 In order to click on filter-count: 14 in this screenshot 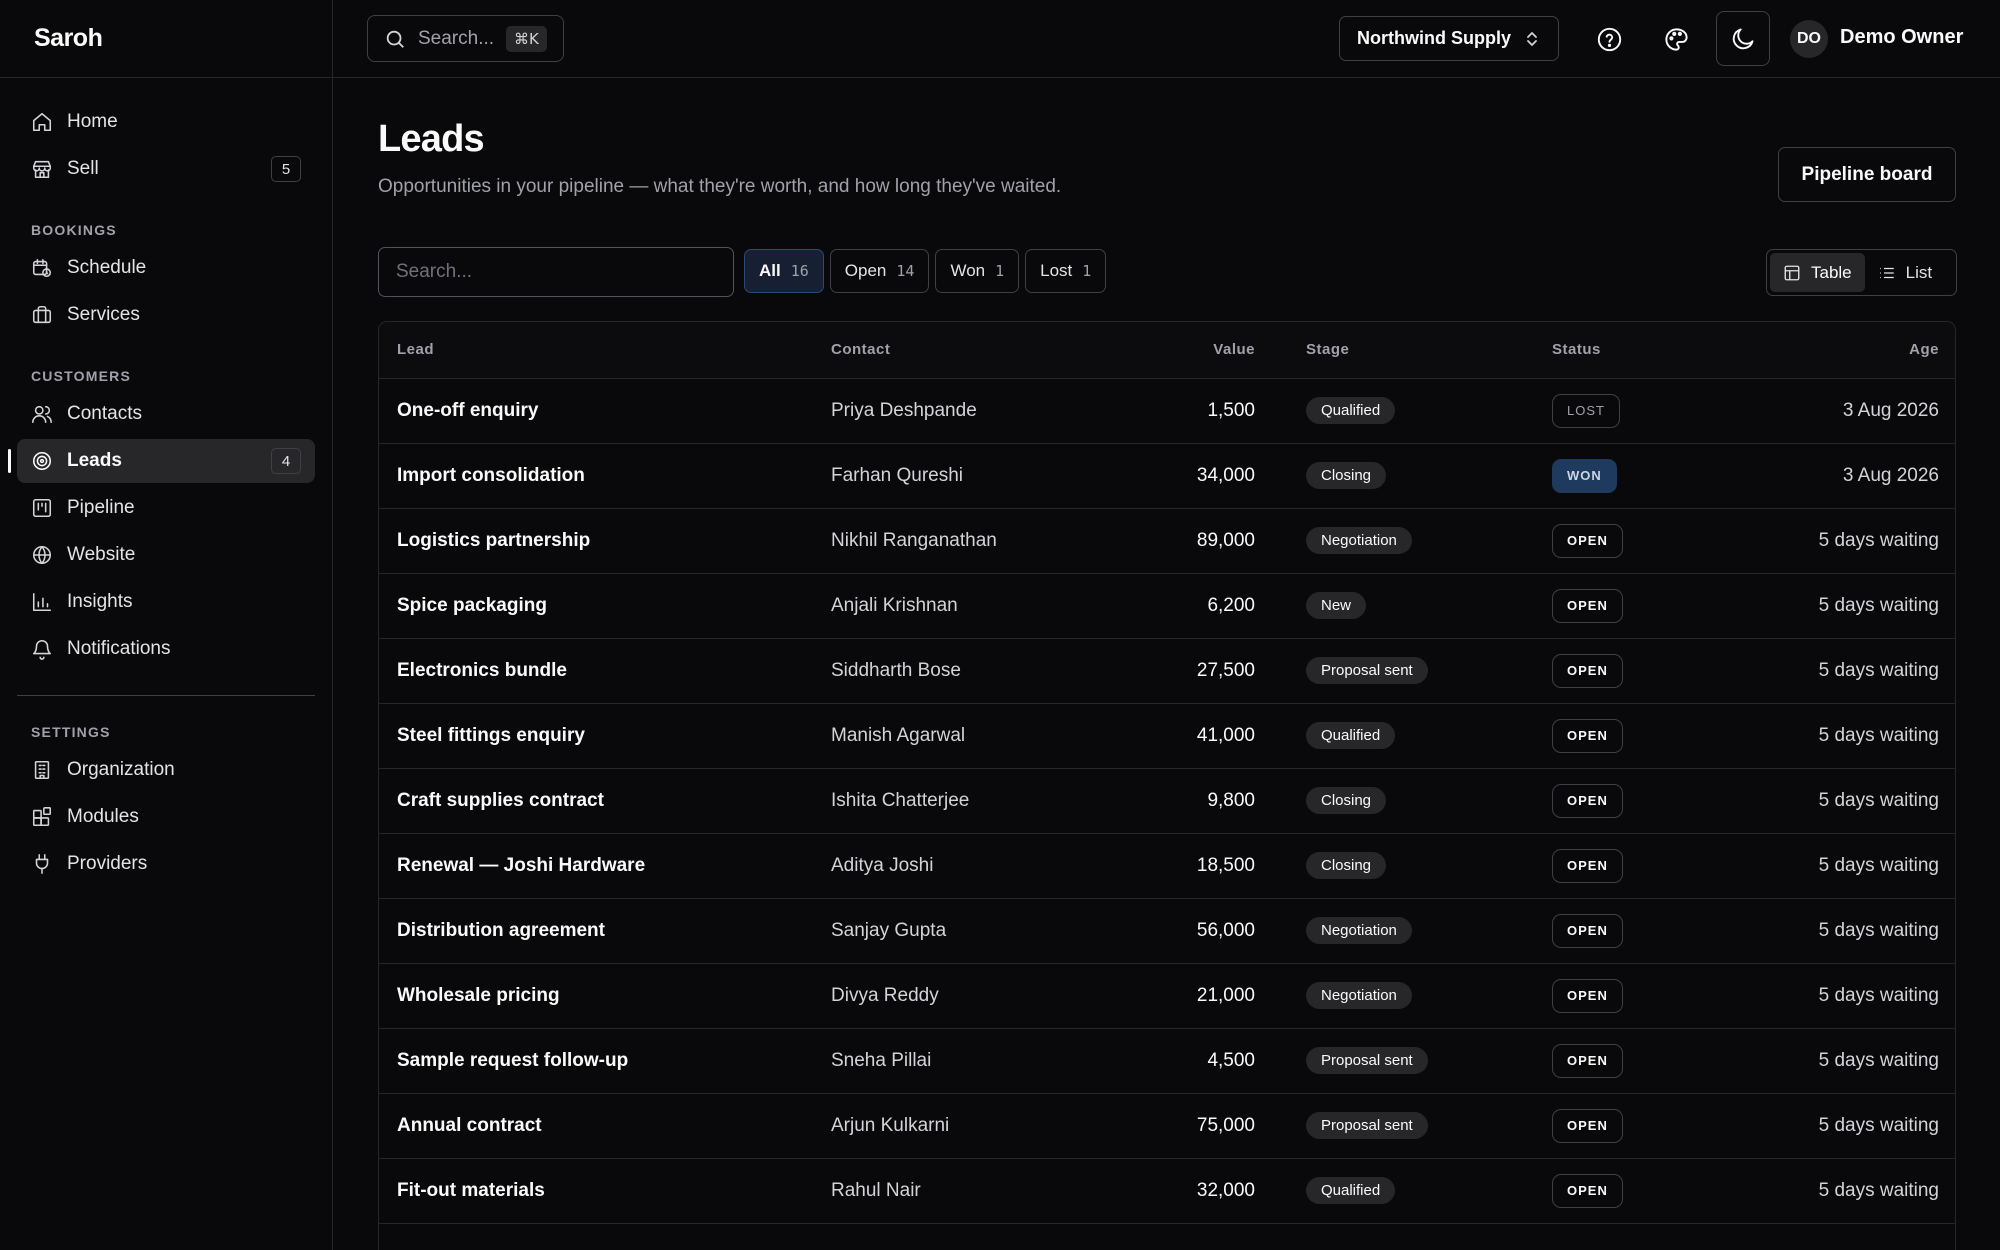, I will do `click(905, 271)`.